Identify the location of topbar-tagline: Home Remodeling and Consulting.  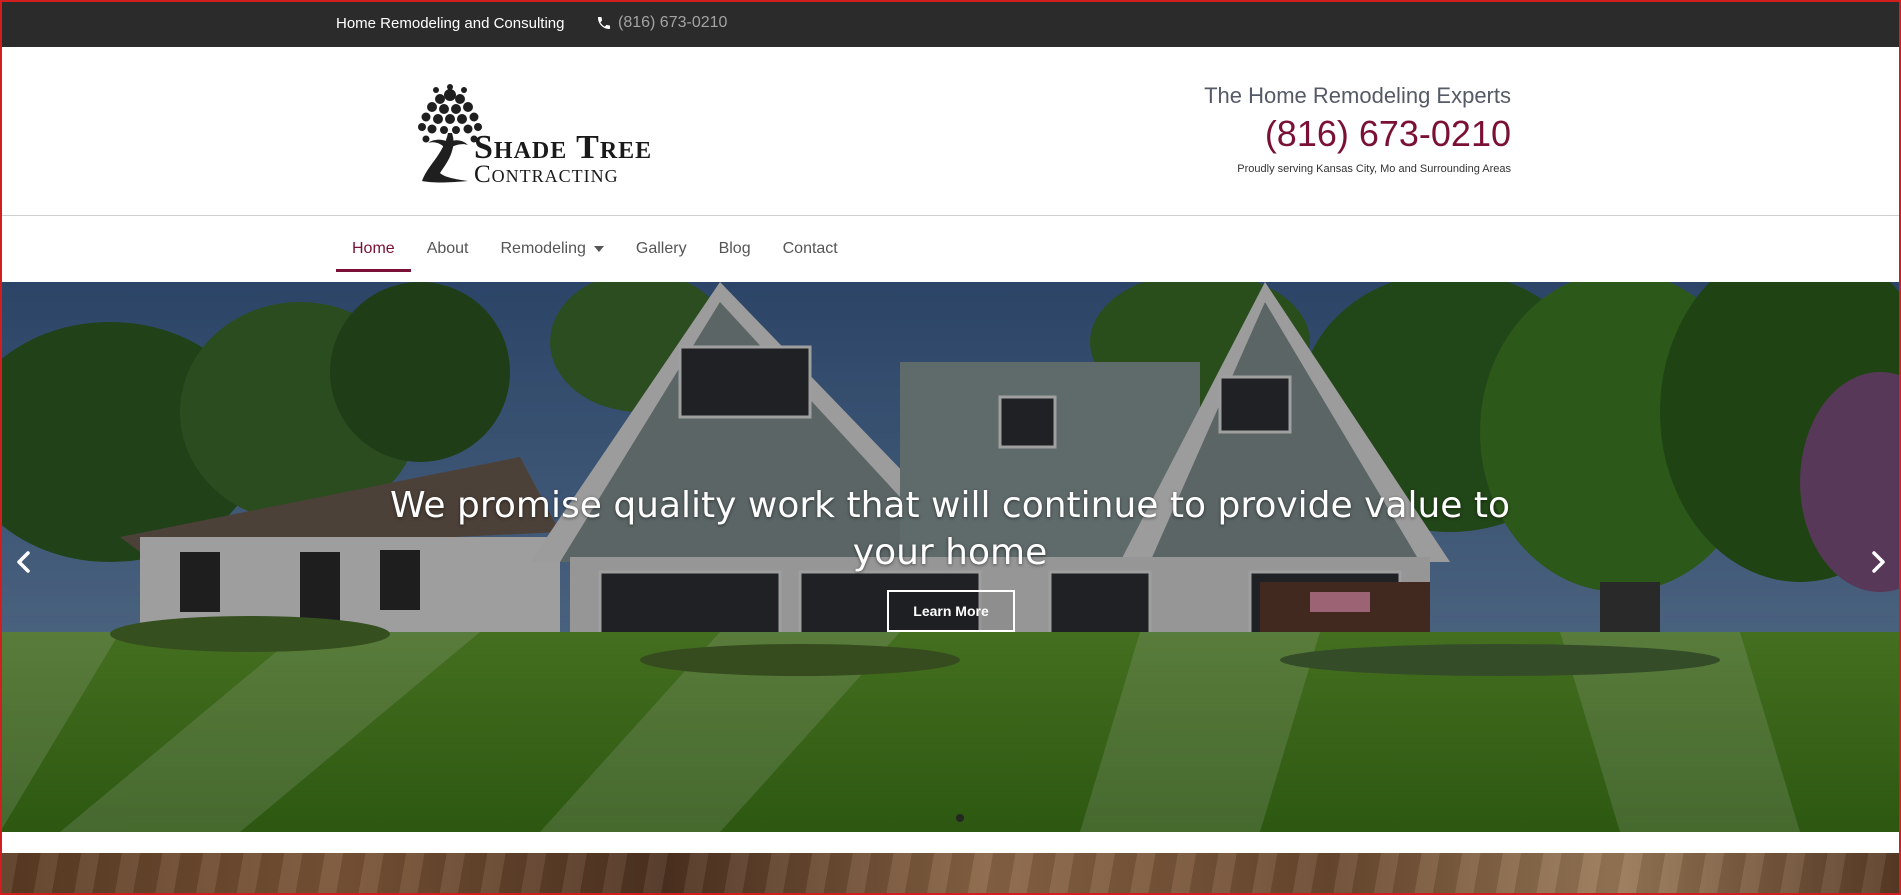
(450, 23).